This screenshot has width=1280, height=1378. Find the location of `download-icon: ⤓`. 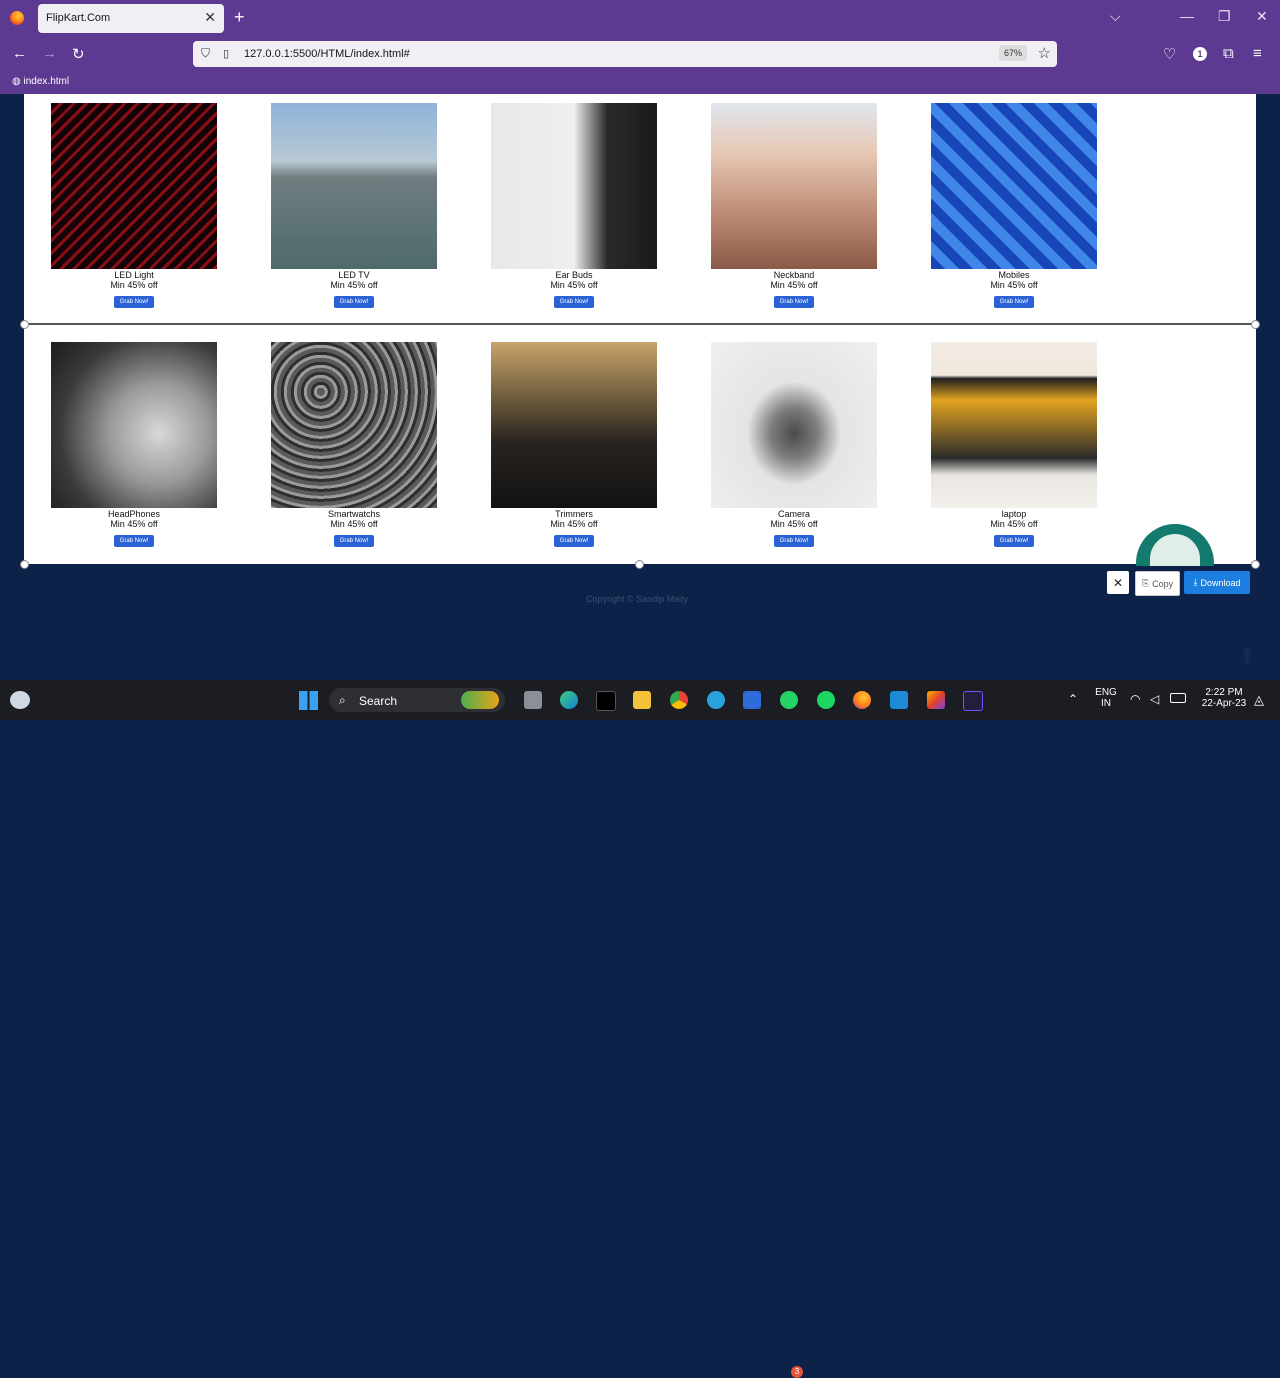

download-icon: ⤓ is located at coordinates (1195, 582).